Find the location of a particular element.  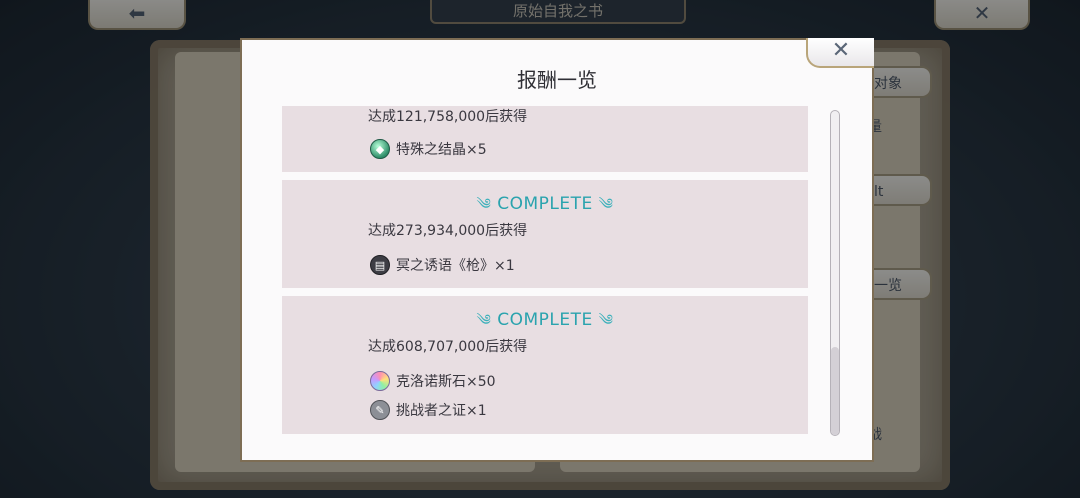

reward-item: ✎ 挑战者之证×1 is located at coordinates (428, 410).